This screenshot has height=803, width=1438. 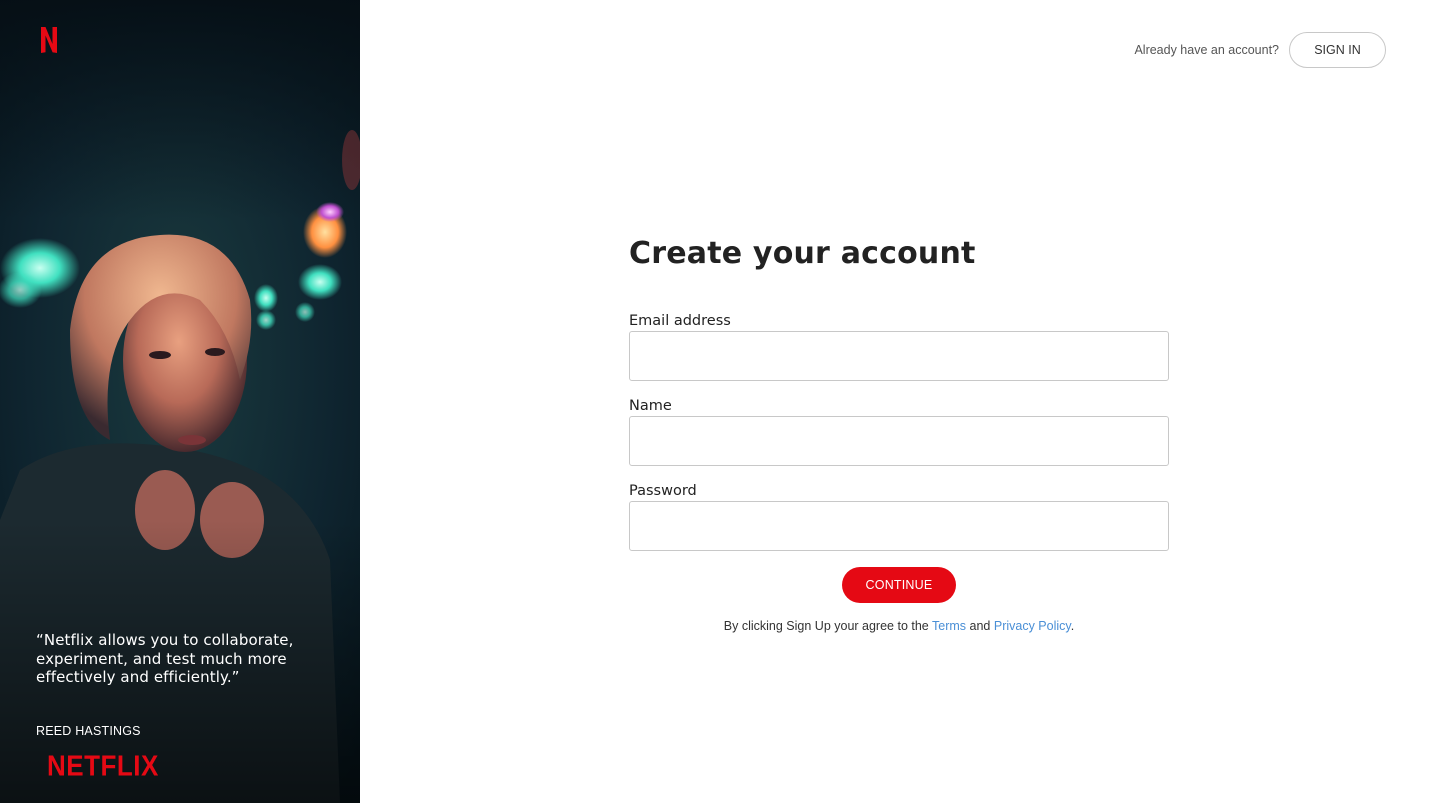 What do you see at coordinates (650, 406) in the screenshot?
I see `name-label: Name` at bounding box center [650, 406].